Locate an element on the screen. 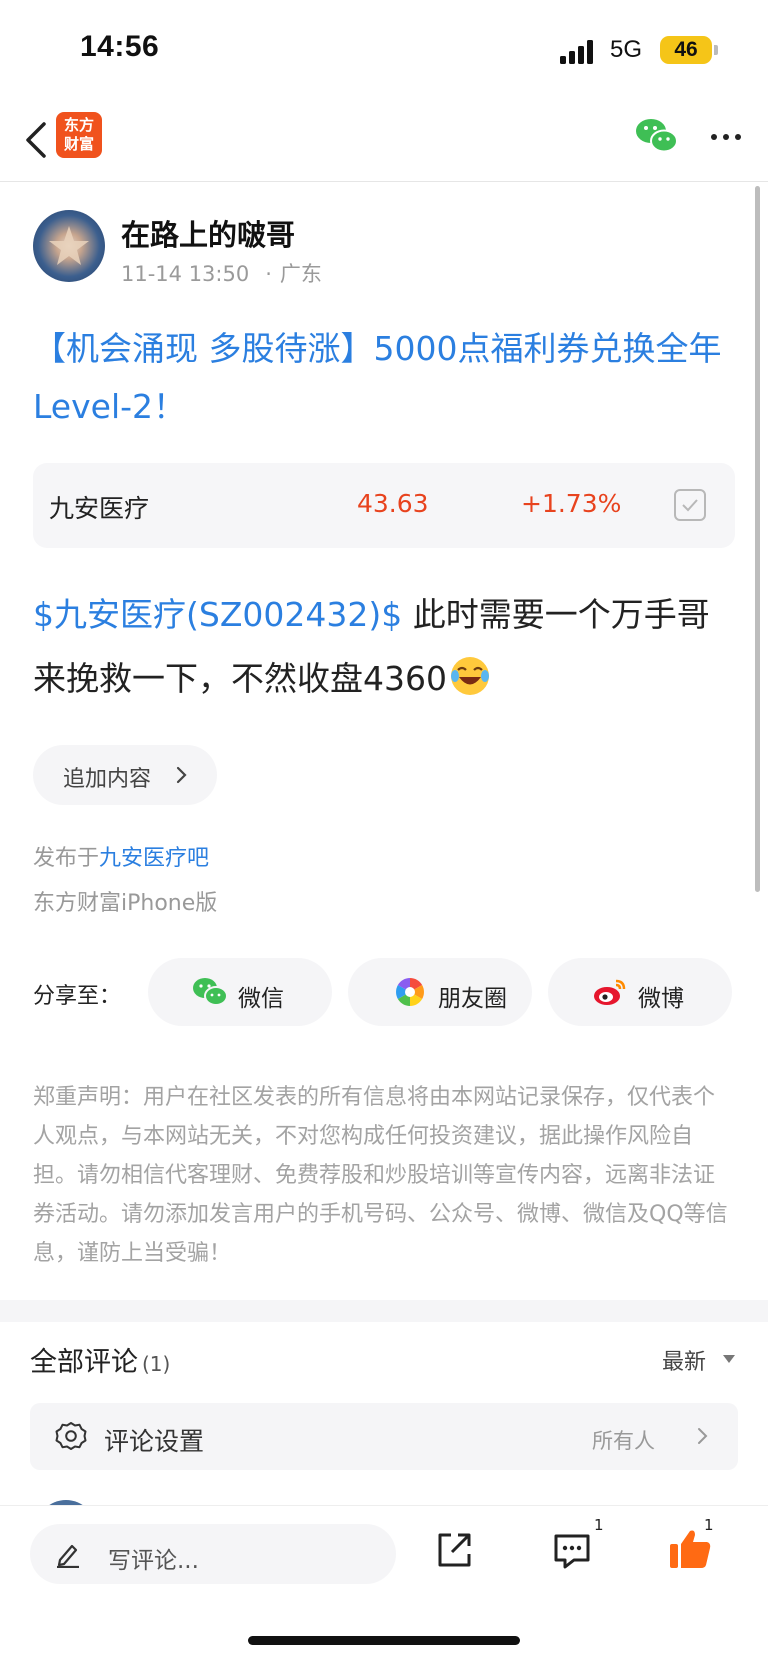 The width and height of the screenshot is (768, 1663). share-moments-label: 朋友圈 is located at coordinates (472, 999).